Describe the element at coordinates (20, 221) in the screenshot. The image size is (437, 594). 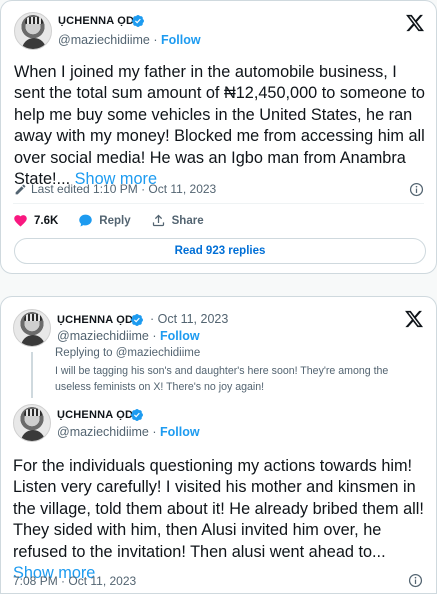
I see `heart-icon` at that location.